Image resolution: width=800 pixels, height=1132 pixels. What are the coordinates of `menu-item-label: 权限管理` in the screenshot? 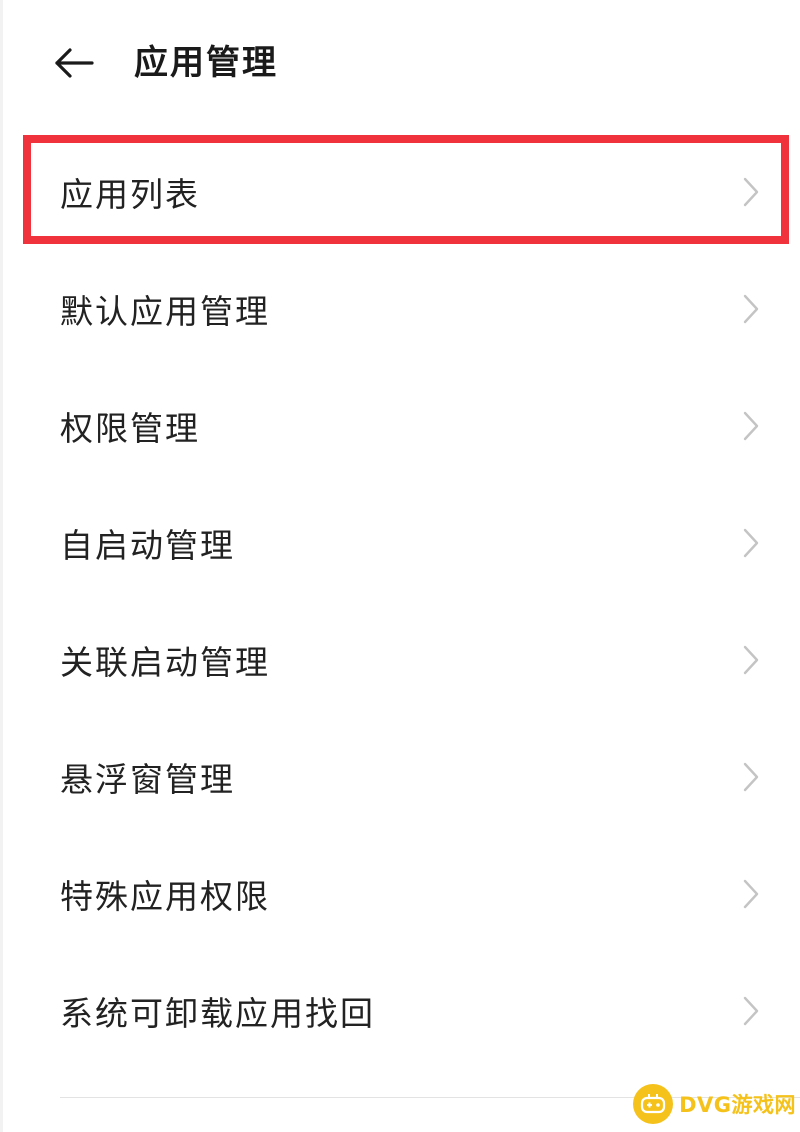 It's located at (130, 428).